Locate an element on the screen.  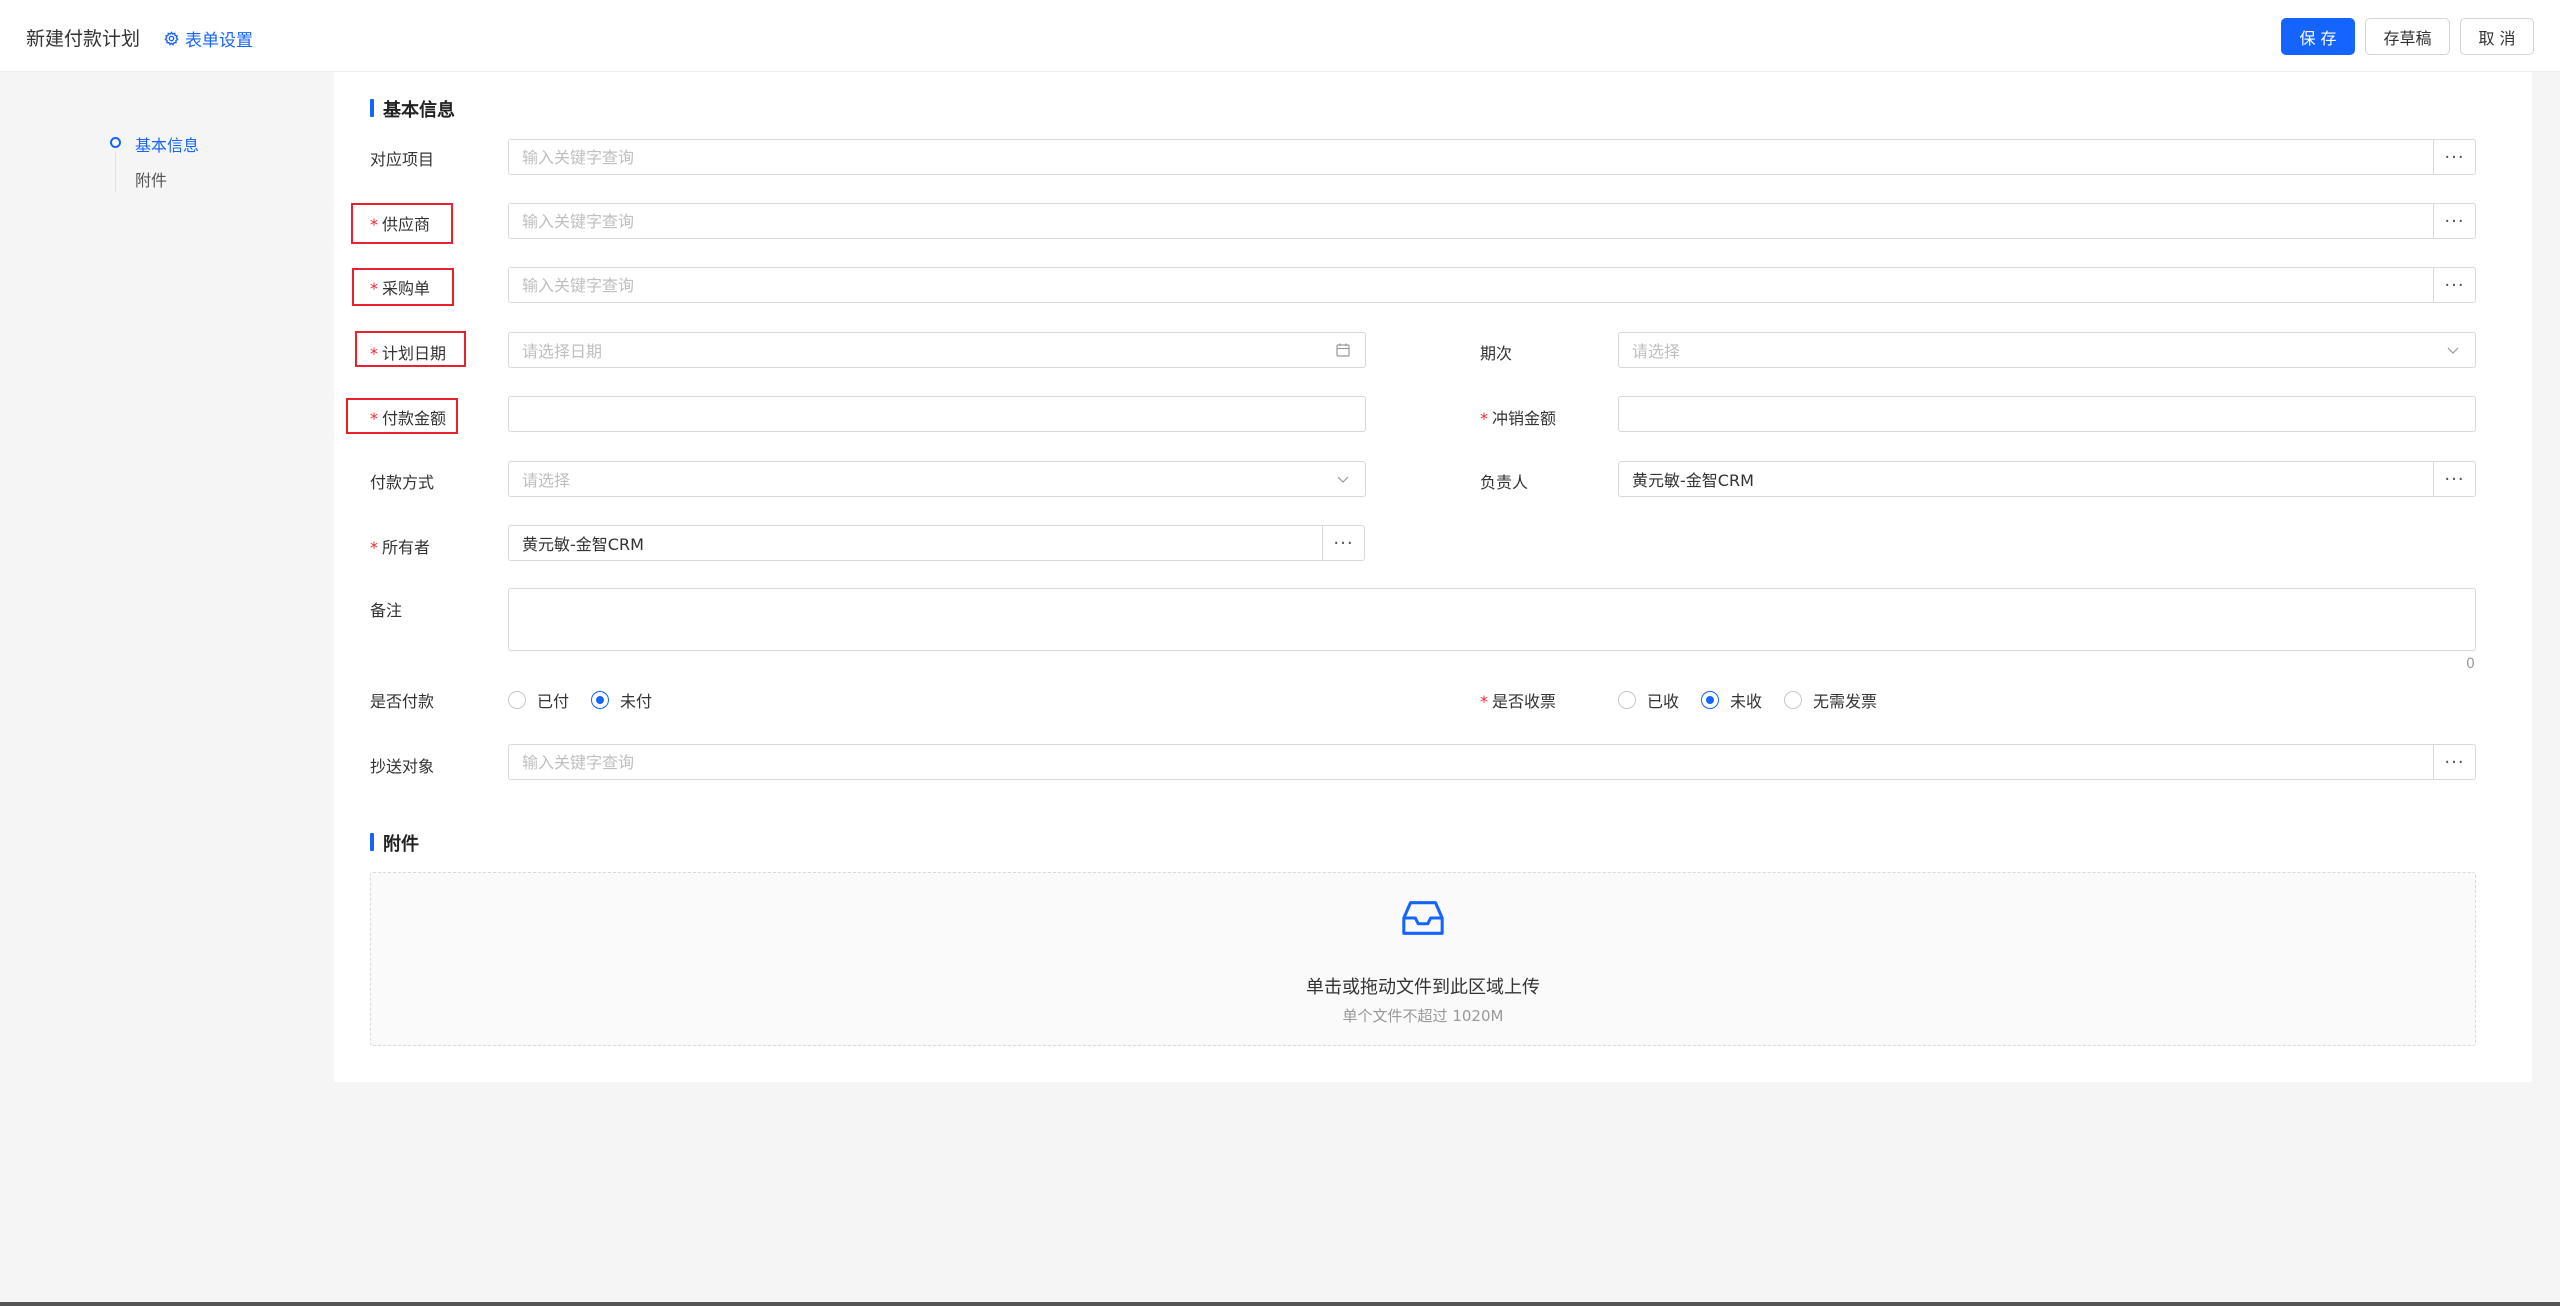
plan-date-placeholder: 请选择日期 is located at coordinates (562, 351).